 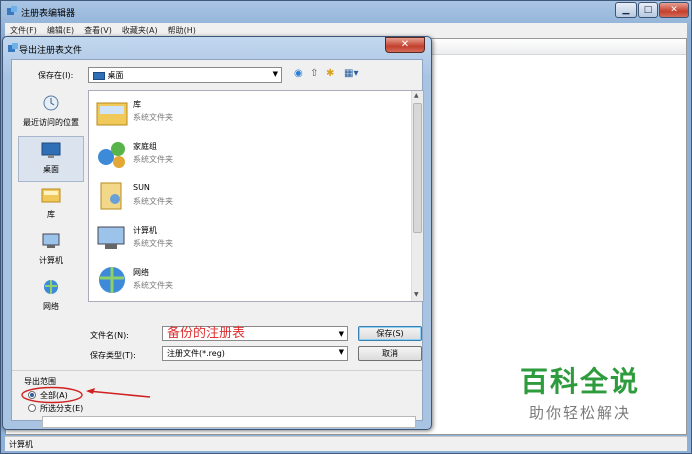 What do you see at coordinates (137, 104) in the screenshot?
I see `file-name: 库` at bounding box center [137, 104].